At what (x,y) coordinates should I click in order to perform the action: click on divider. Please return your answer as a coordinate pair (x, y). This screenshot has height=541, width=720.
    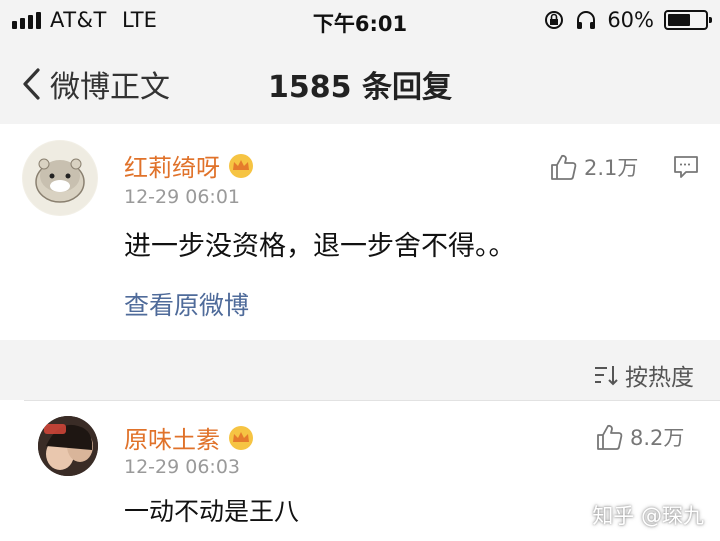
    Looking at the image, I should click on (372, 400).